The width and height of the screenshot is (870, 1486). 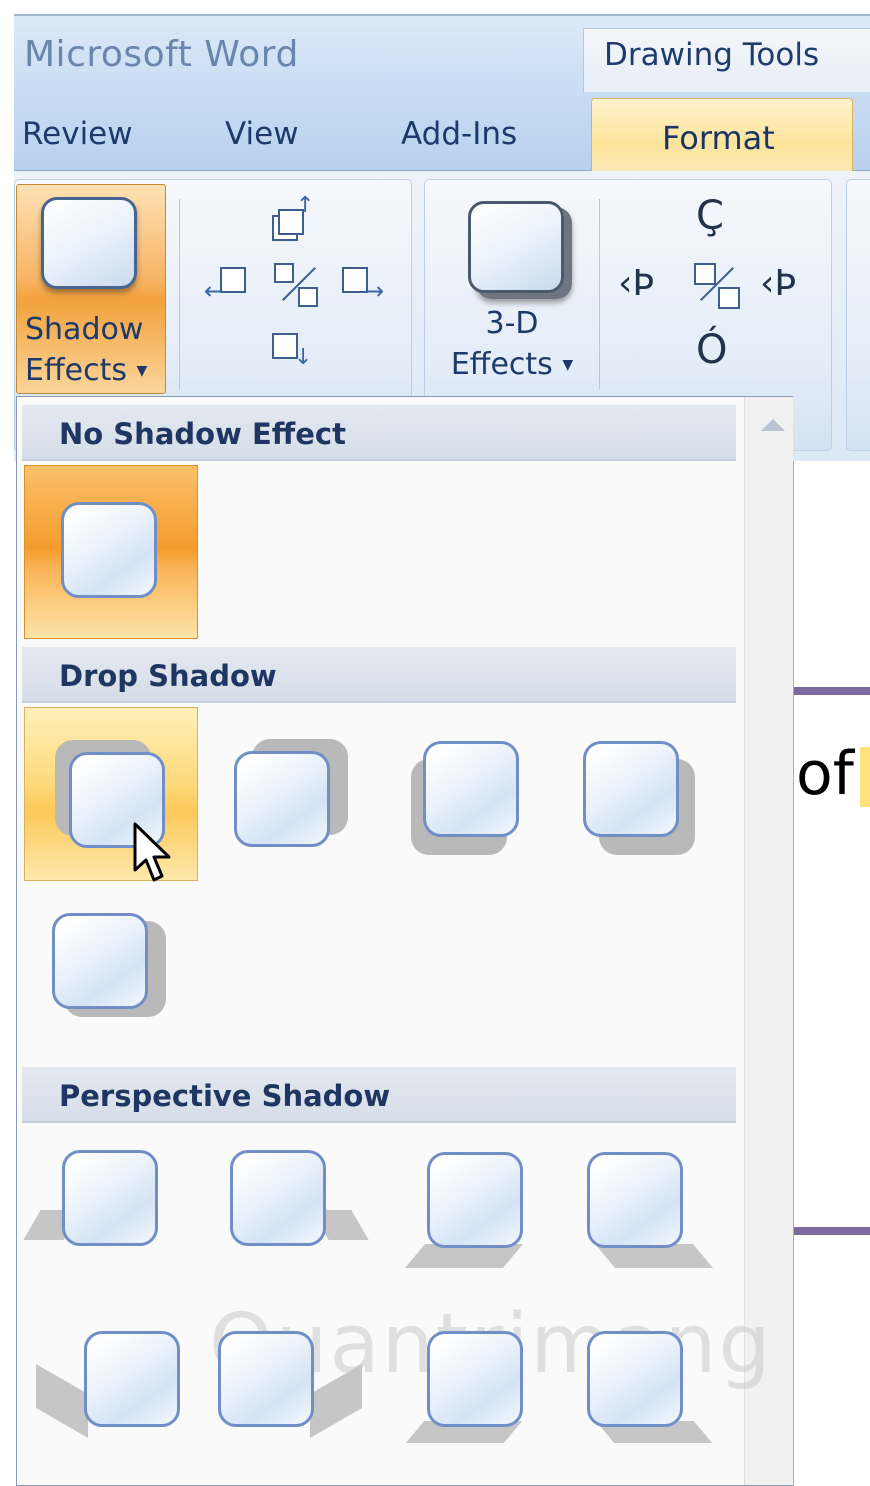 I want to click on nudge-shadow-down-icon: ↓, so click(x=291, y=356).